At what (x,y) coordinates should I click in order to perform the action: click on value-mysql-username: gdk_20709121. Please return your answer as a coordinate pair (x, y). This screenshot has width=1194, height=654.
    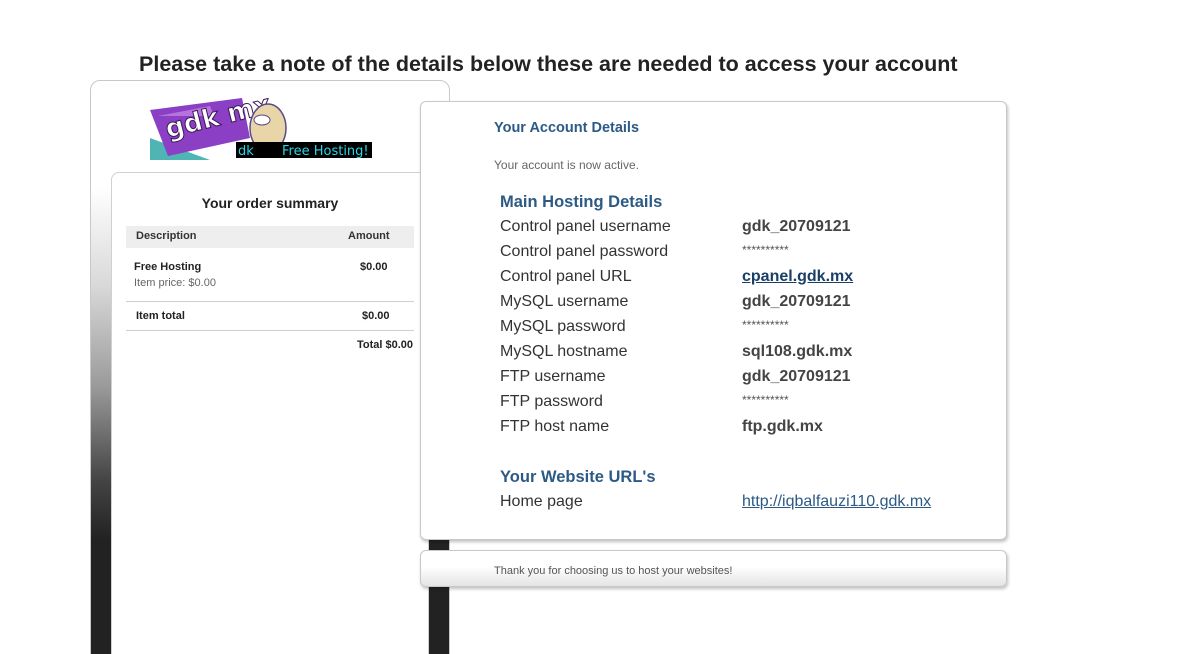
    Looking at the image, I should click on (796, 301).